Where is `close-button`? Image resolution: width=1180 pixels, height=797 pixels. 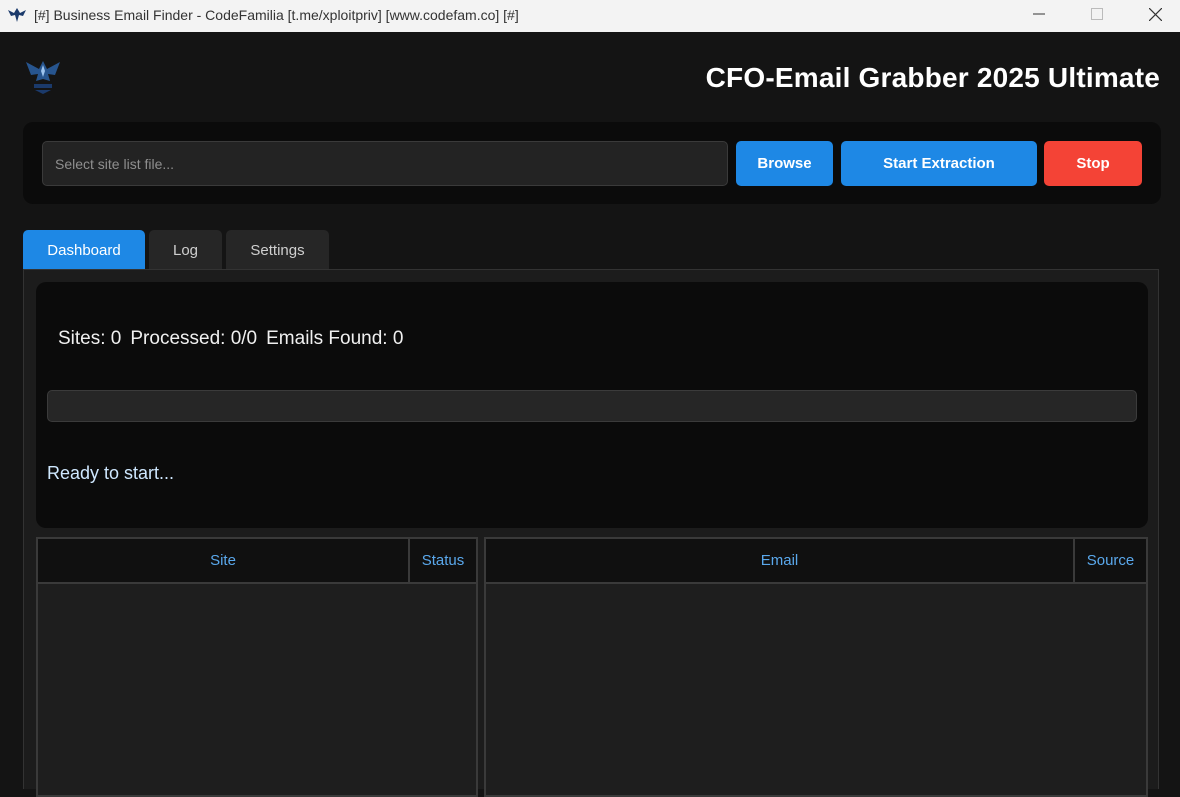
close-button is located at coordinates (1153, 14).